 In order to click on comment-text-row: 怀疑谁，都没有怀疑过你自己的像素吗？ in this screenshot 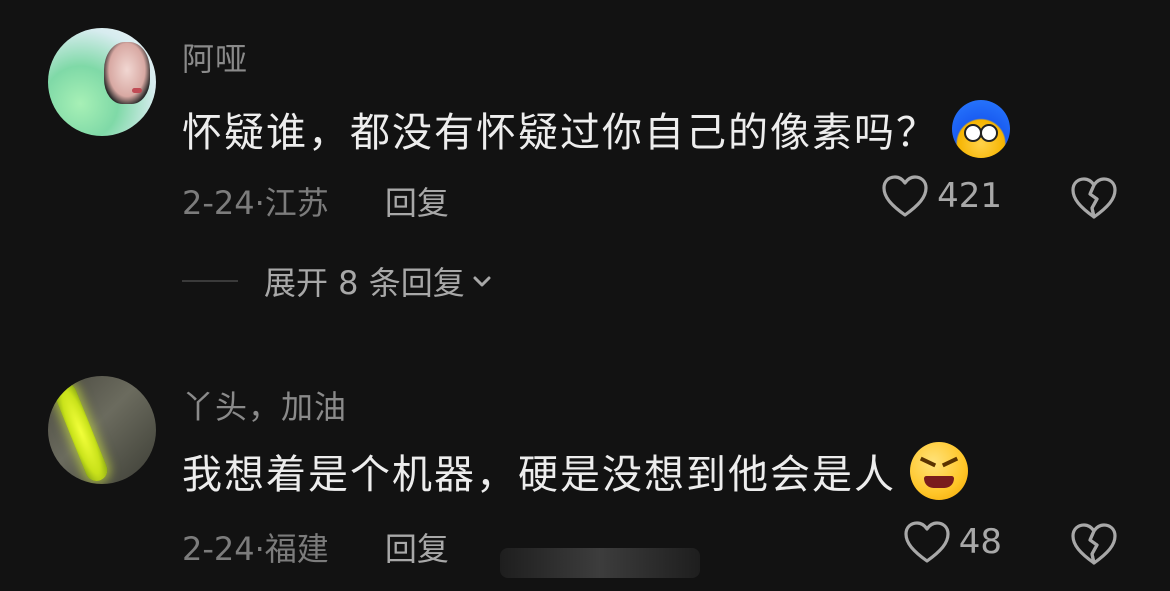, I will do `click(596, 129)`.